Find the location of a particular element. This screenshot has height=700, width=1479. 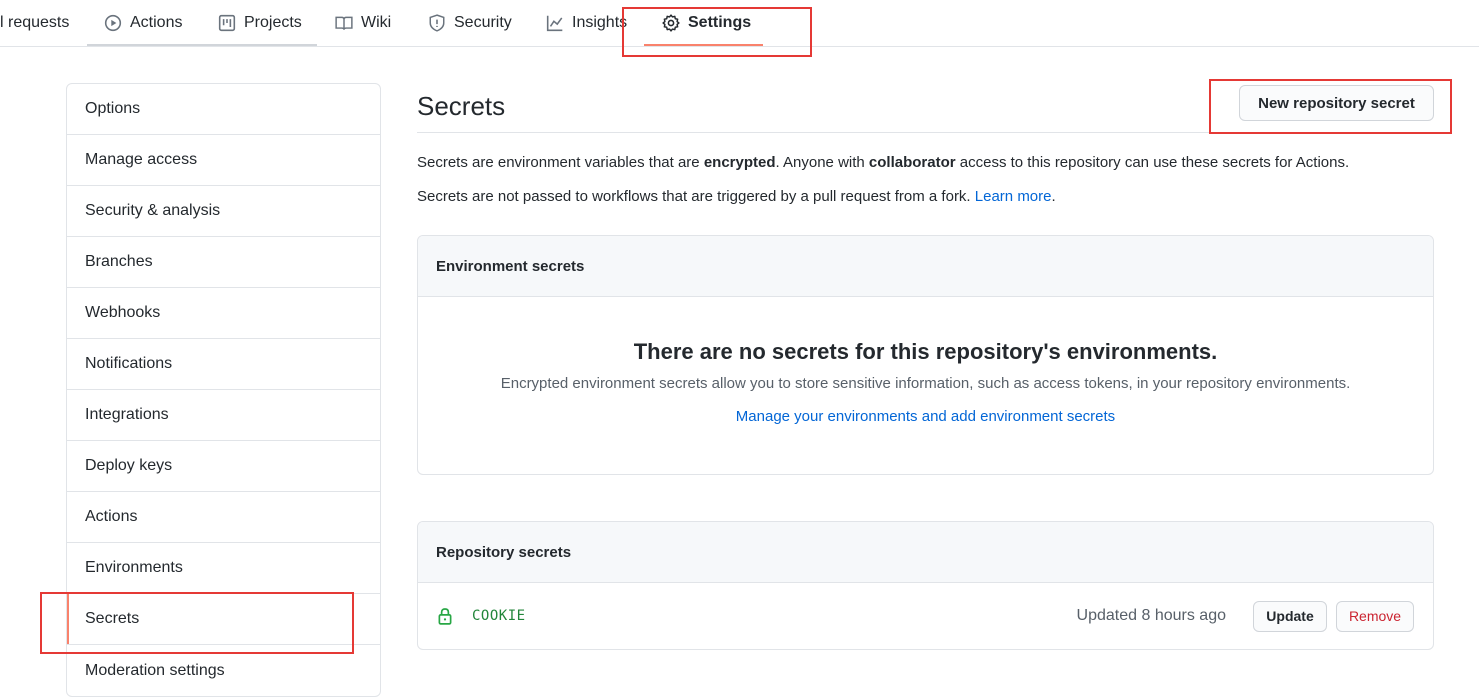

sidebar-item-label: Notifications is located at coordinates (129, 363).